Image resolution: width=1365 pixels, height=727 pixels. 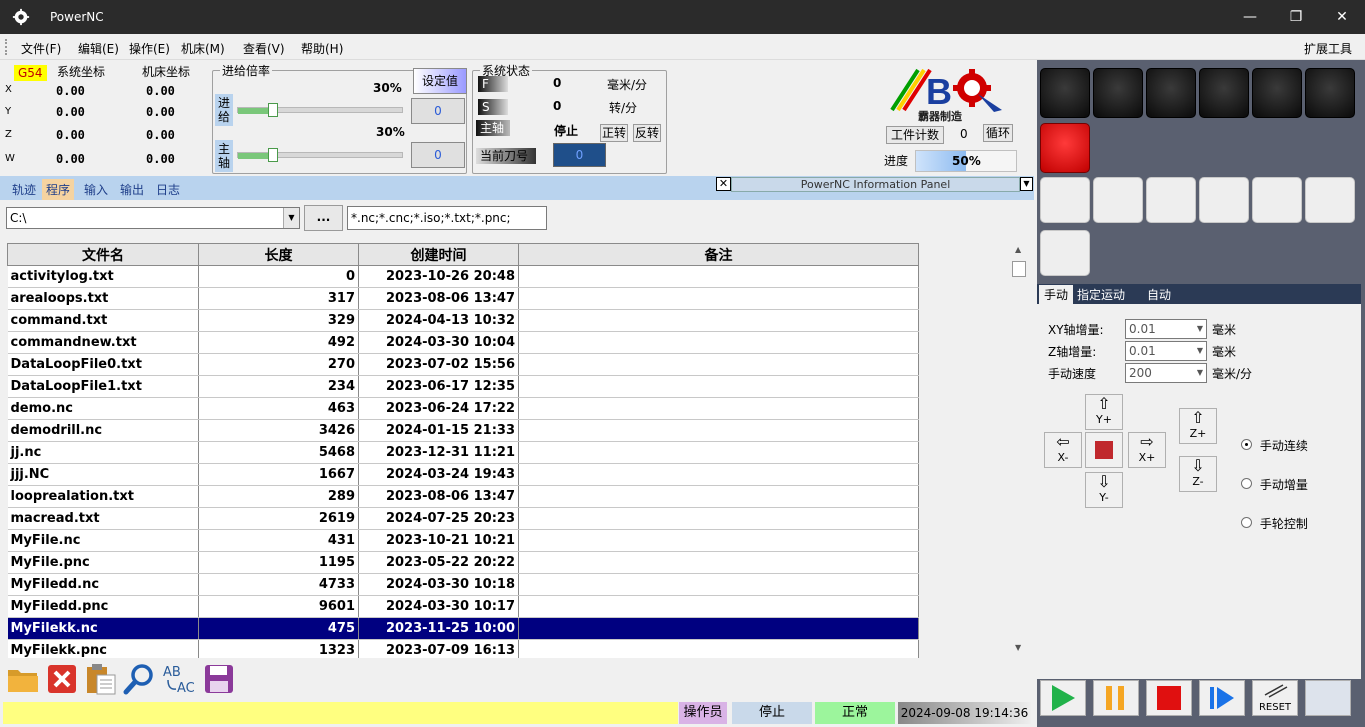 What do you see at coordinates (463, 584) in the screenshot?
I see `table-row: MyFiledd.nc 4733 2024-03-30 10:18` at bounding box center [463, 584].